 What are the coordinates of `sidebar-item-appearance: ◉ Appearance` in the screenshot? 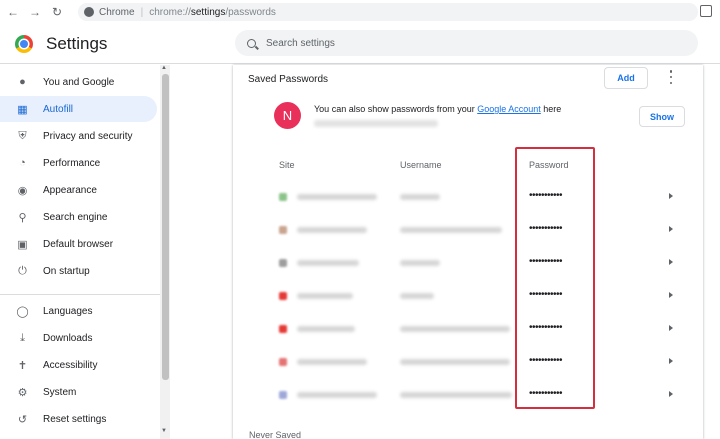 It's located at (78, 190).